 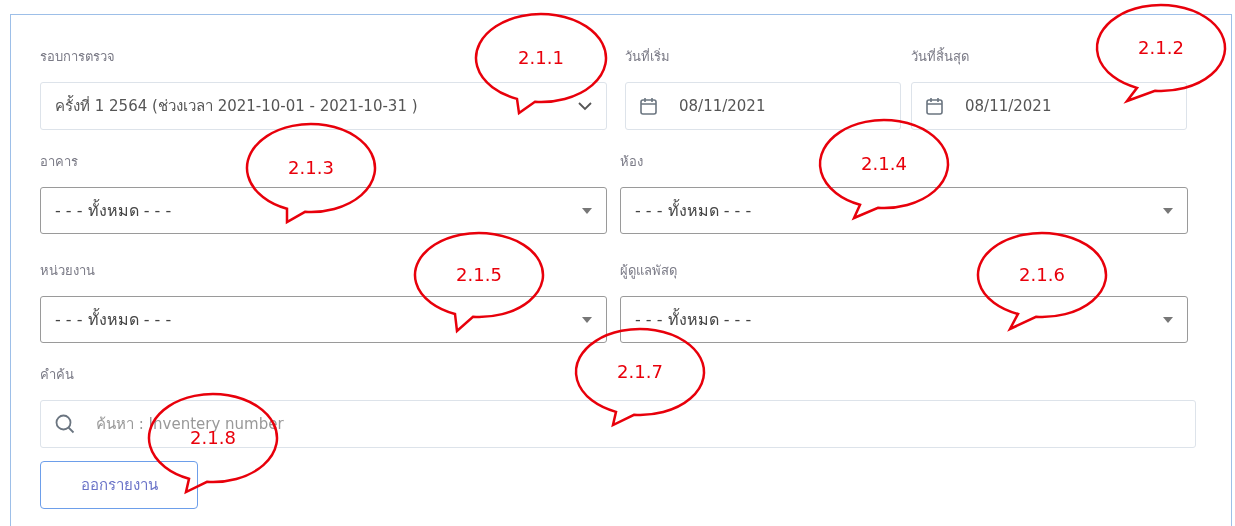 I want to click on callout-number: 2.1.7, so click(x=640, y=372).